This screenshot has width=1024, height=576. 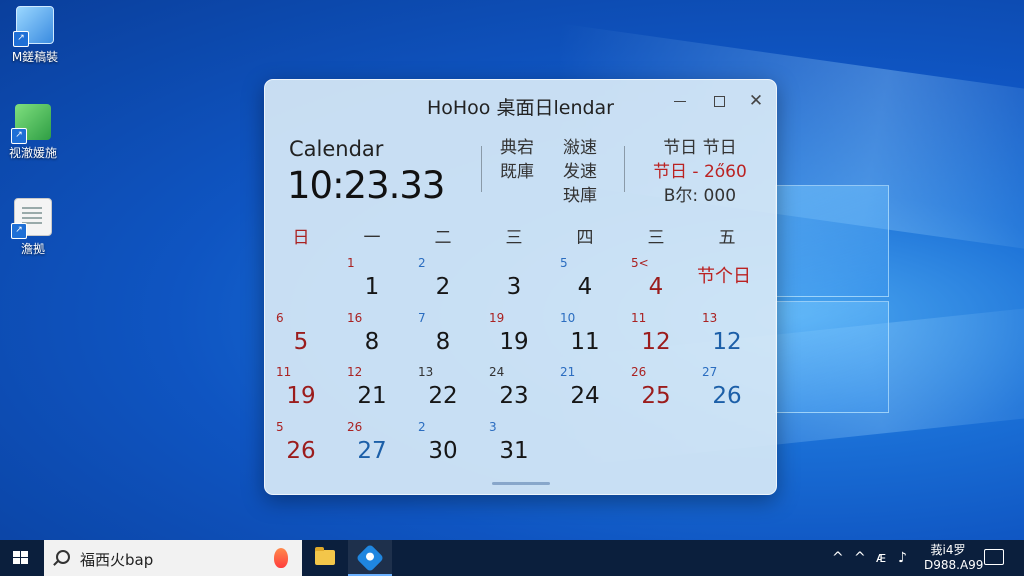 What do you see at coordinates (661, 282) in the screenshot?
I see `date-cell: 5< 4` at bounding box center [661, 282].